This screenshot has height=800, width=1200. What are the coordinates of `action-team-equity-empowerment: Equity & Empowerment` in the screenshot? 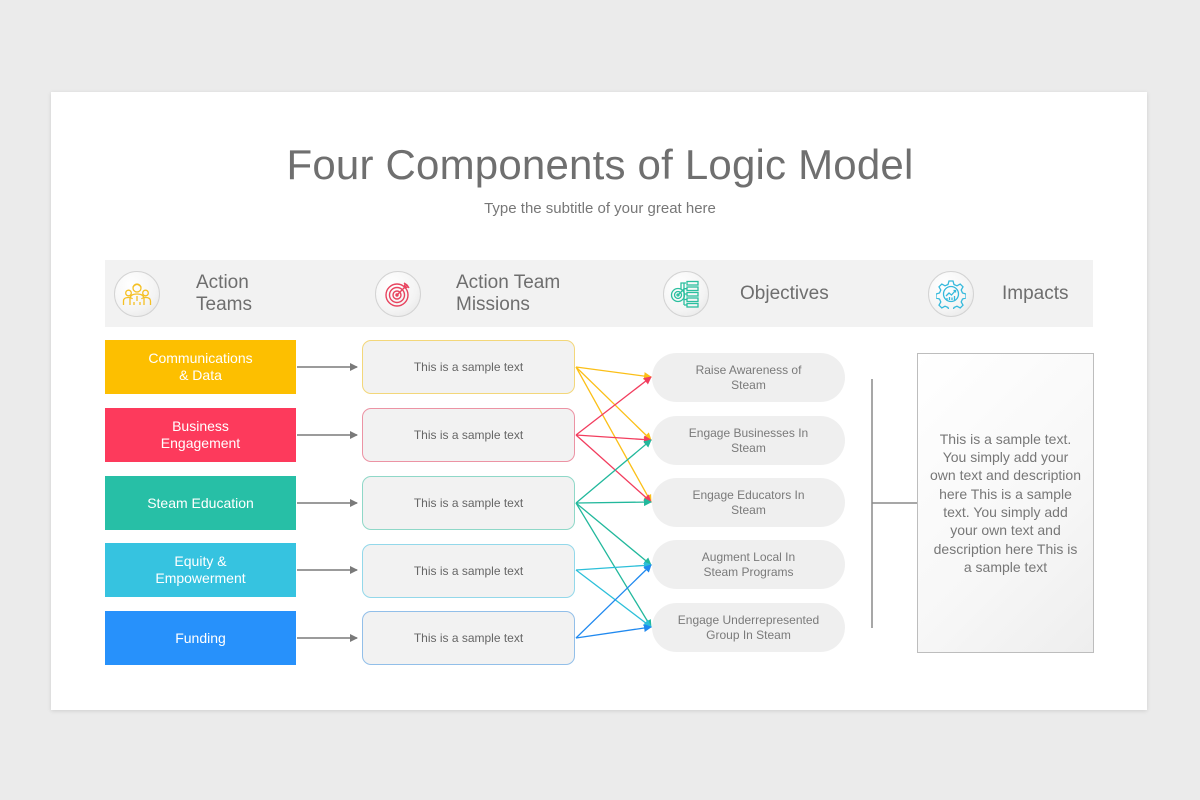 It's located at (200, 570).